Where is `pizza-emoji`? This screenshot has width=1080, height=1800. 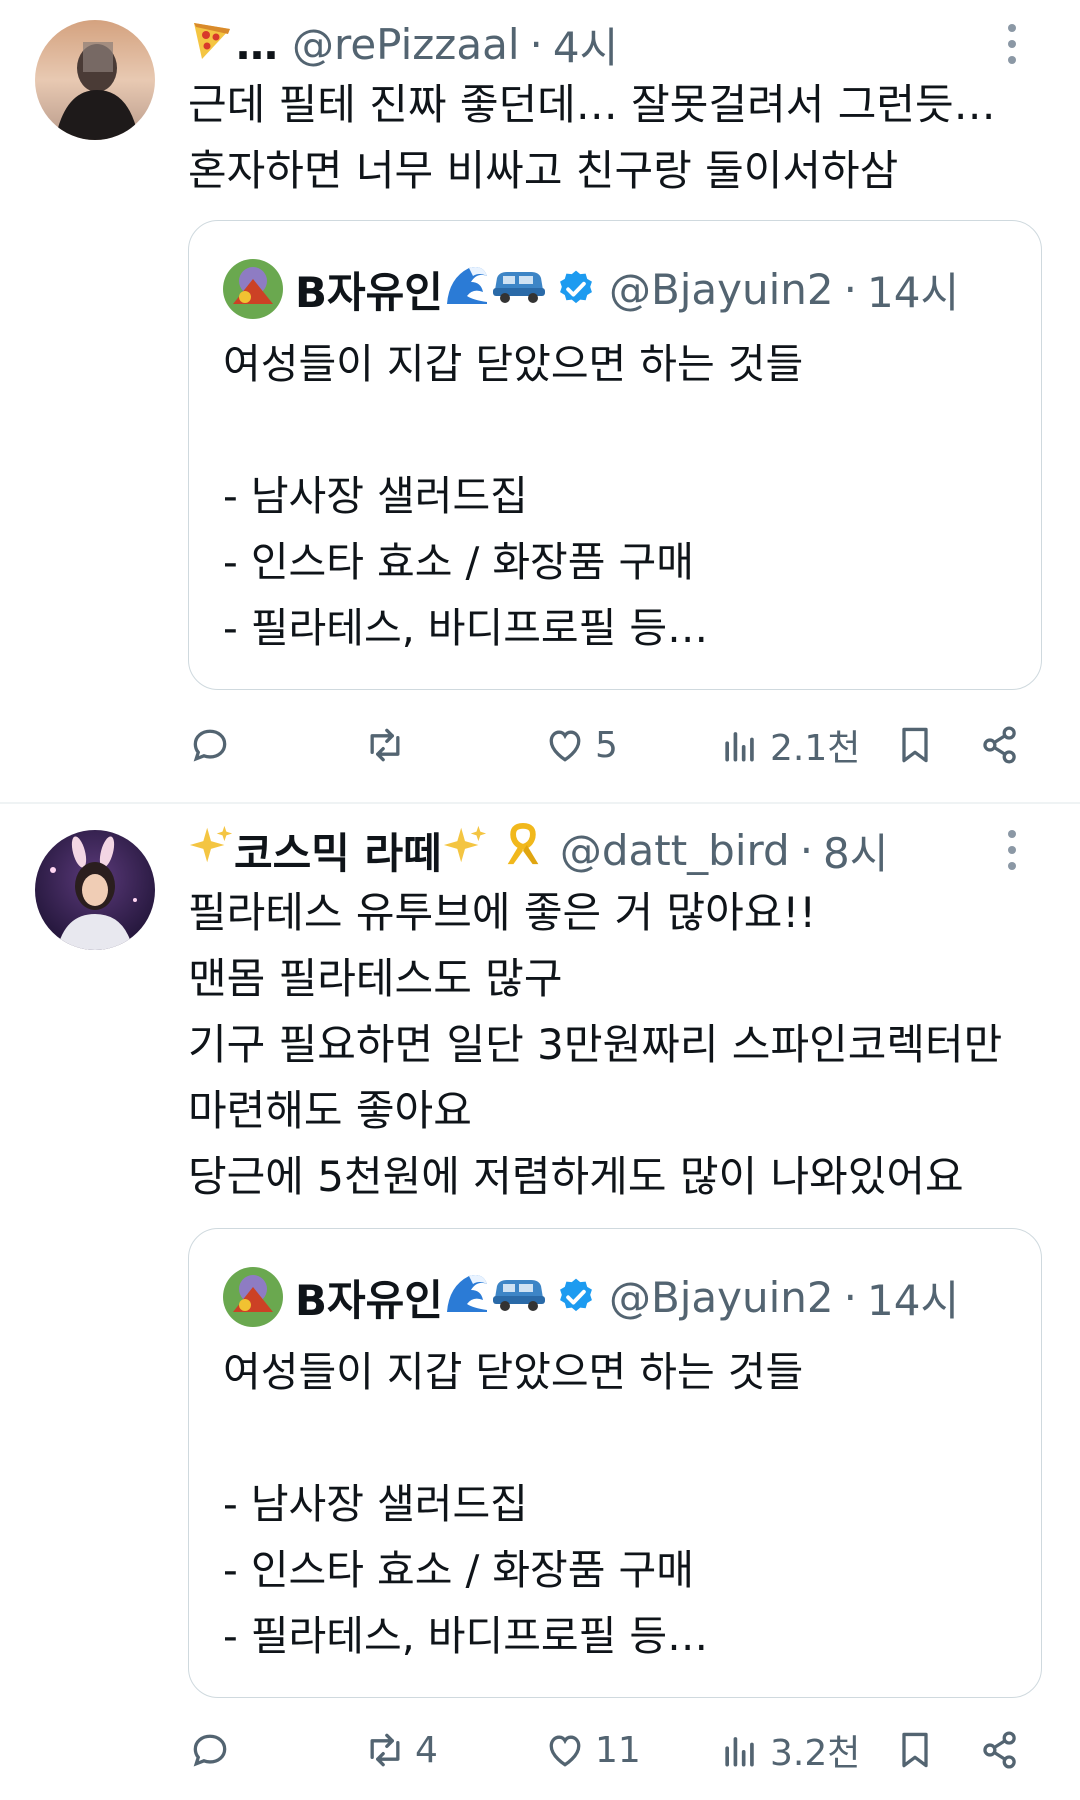 pizza-emoji is located at coordinates (212, 44).